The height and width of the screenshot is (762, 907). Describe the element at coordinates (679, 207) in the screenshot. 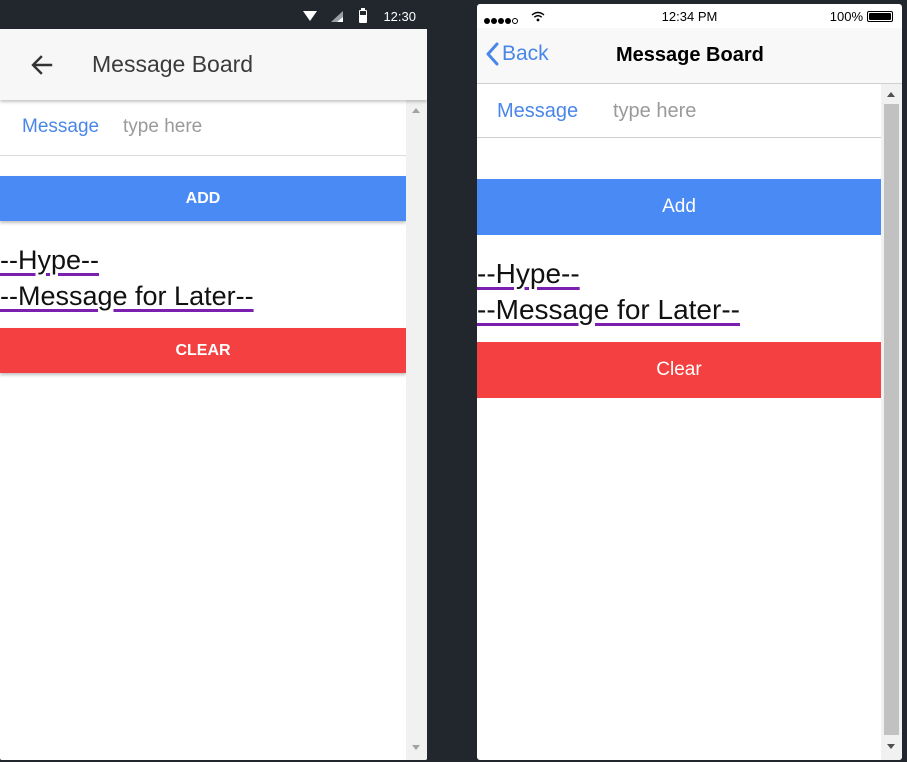

I see `add-button: Add` at that location.